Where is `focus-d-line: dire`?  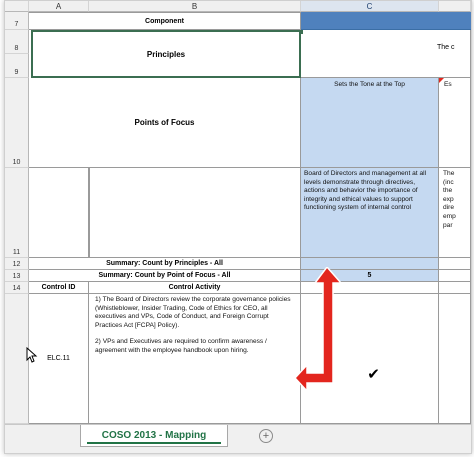 focus-d-line: dire is located at coordinates (448, 208).